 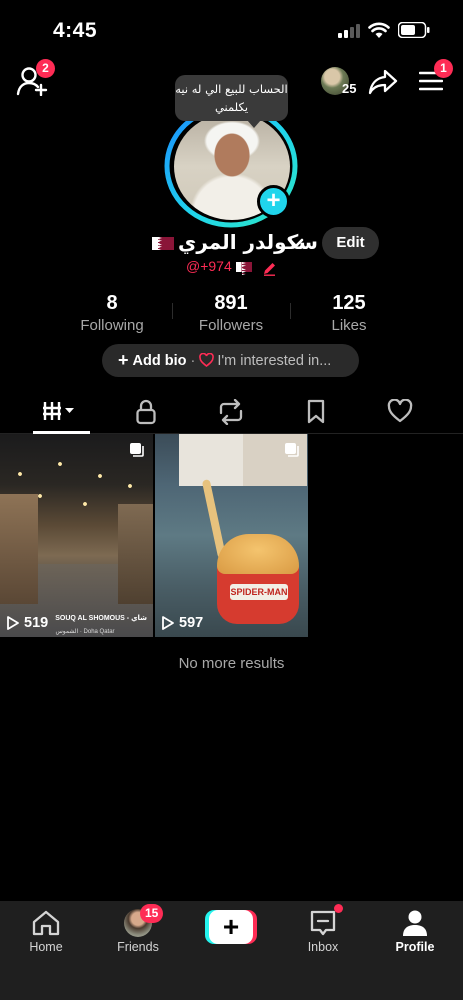 I want to click on likes-label: Likes, so click(x=349, y=325).